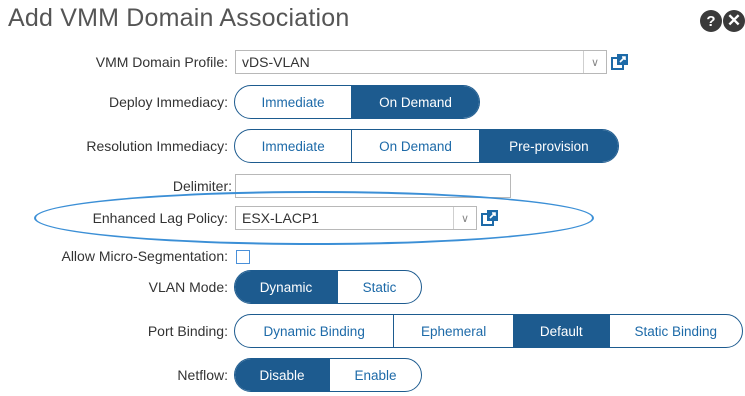 Image resolution: width=745 pixels, height=396 pixels. Describe the element at coordinates (421, 62) in the screenshot. I see `vmm-domain-profile-select: vDS-VLAN ∨` at that location.